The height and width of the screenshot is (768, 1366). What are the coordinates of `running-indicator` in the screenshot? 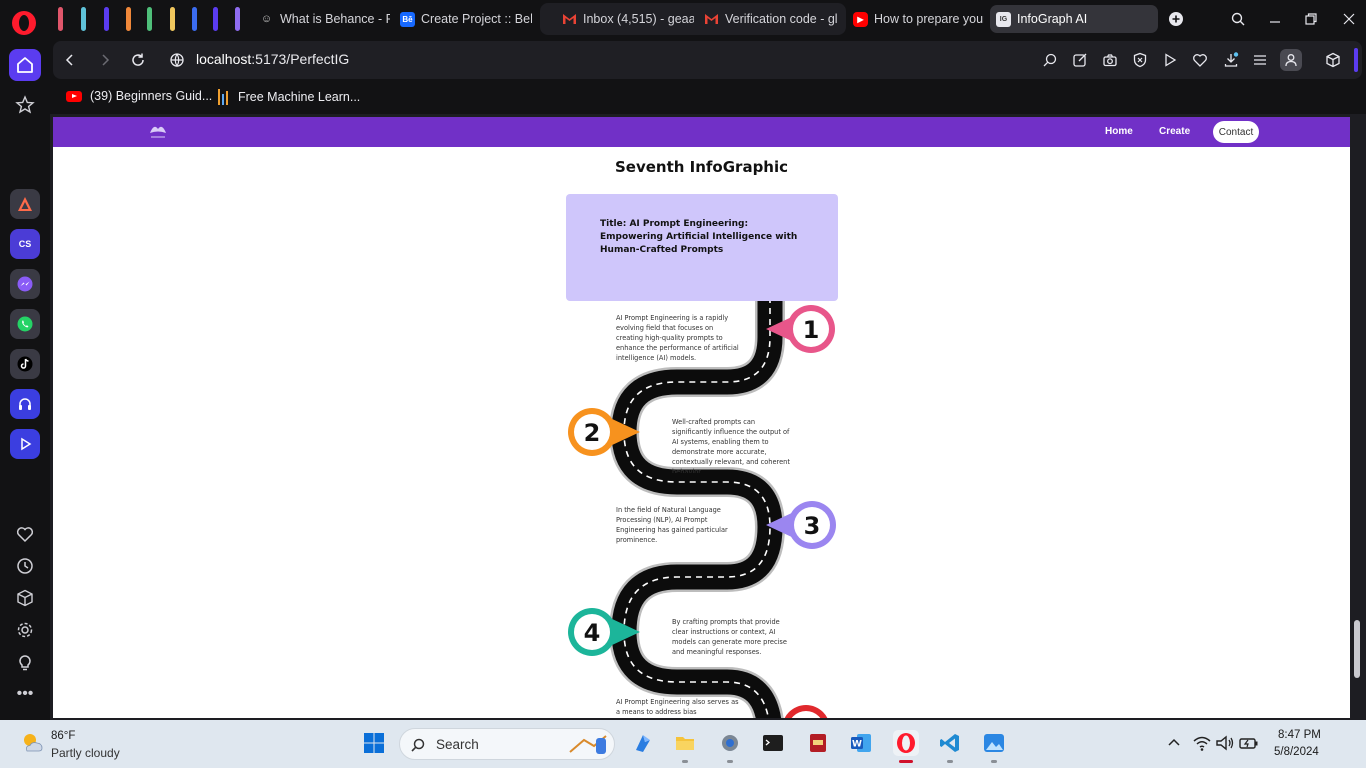 It's located at (685, 761).